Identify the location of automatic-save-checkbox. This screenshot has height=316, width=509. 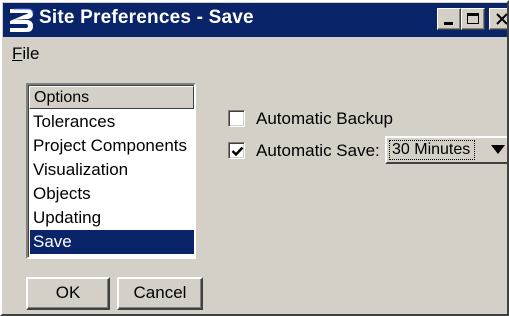
(236, 150).